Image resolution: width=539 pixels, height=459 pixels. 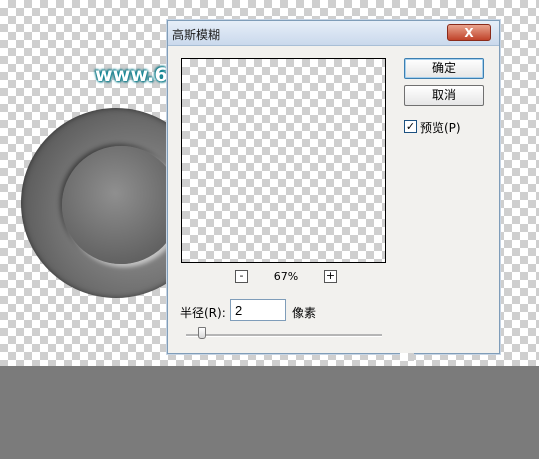 What do you see at coordinates (121, 205) in the screenshot?
I see `gray-disc-inner` at bounding box center [121, 205].